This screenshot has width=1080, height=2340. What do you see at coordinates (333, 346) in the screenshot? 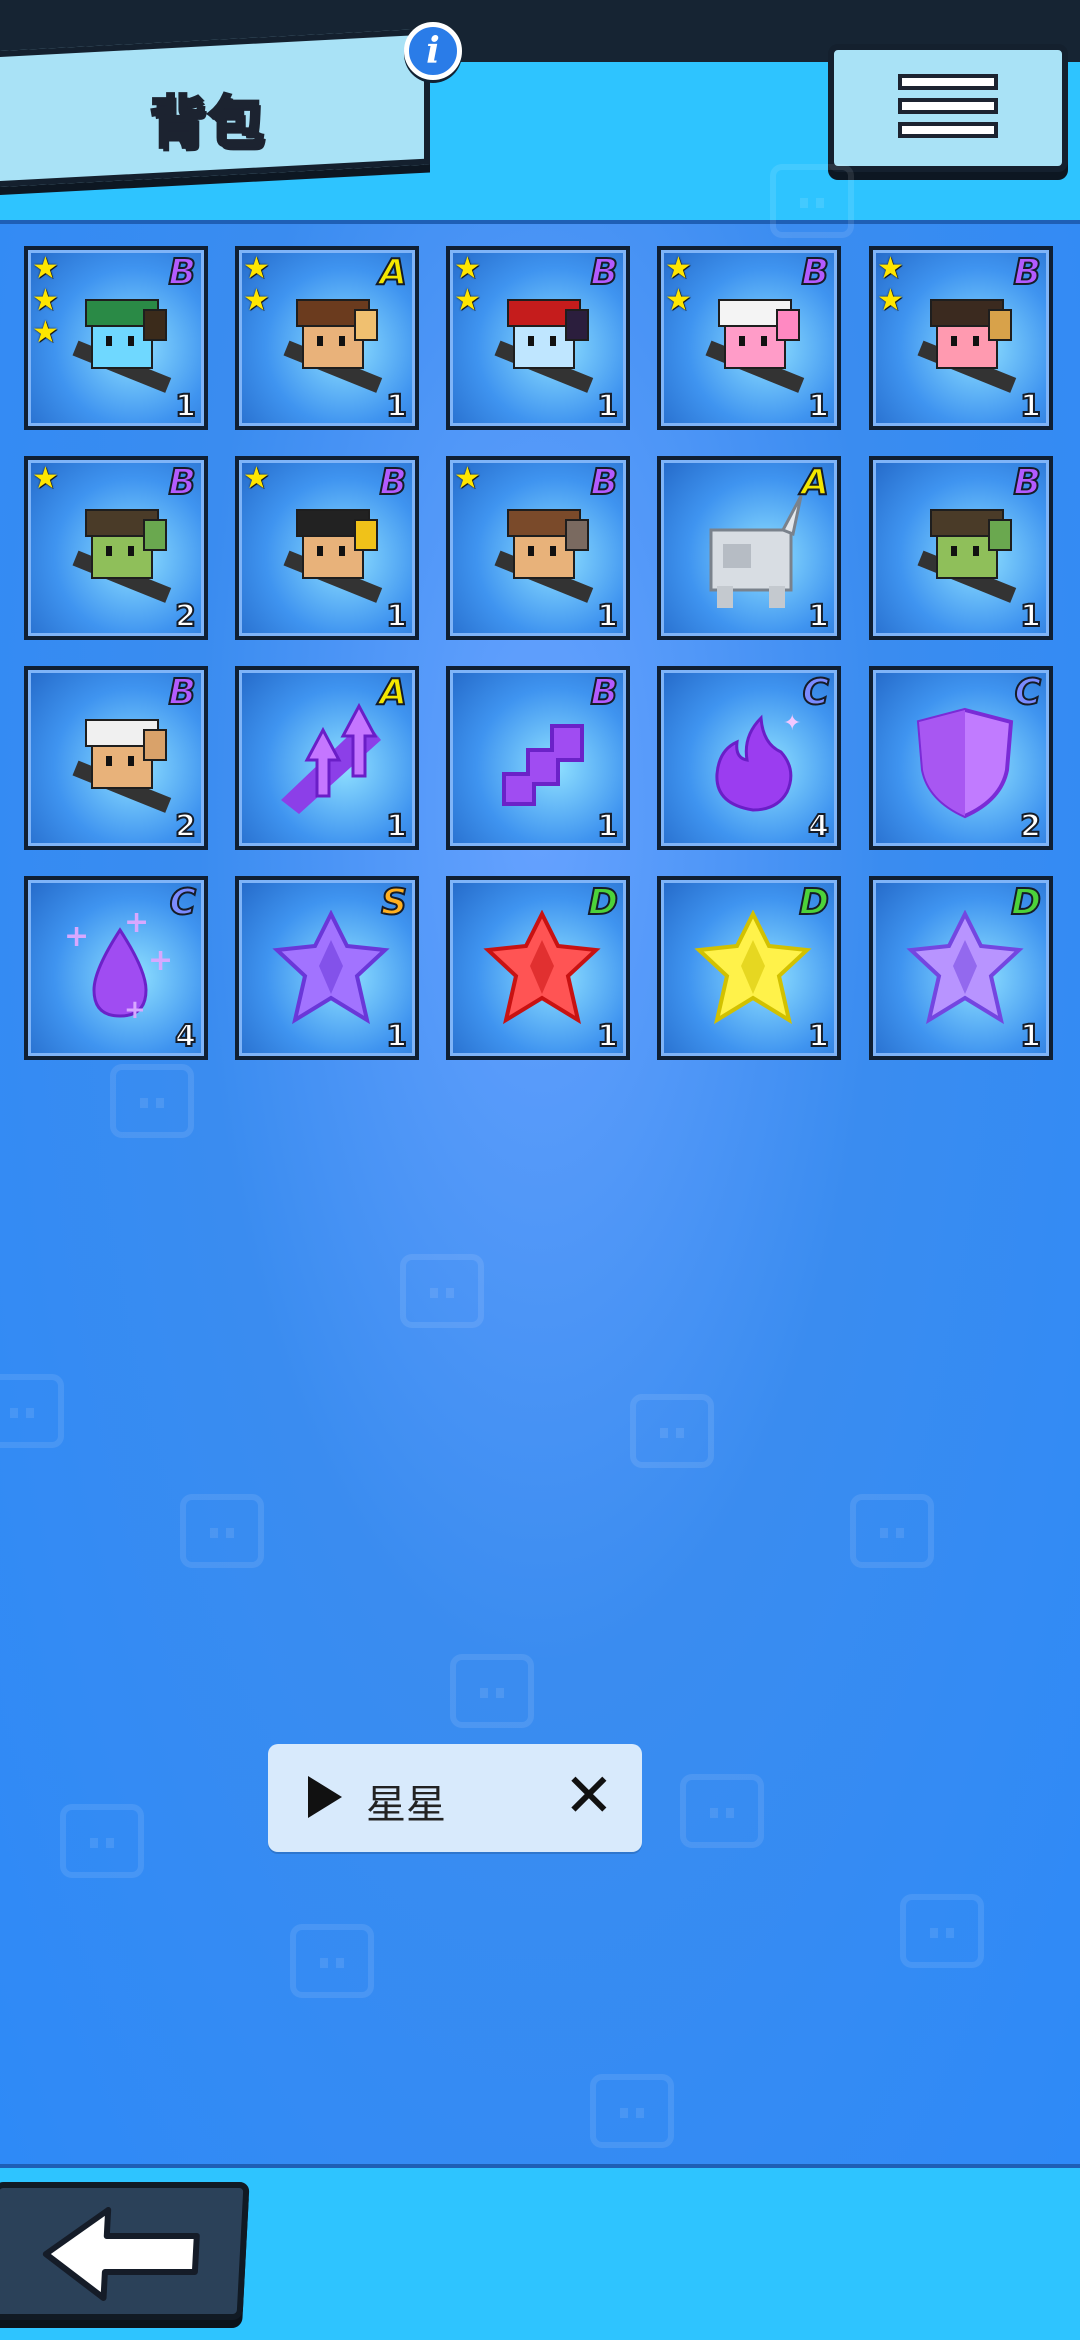
I see `brown-hair-swordsman-icon` at bounding box center [333, 346].